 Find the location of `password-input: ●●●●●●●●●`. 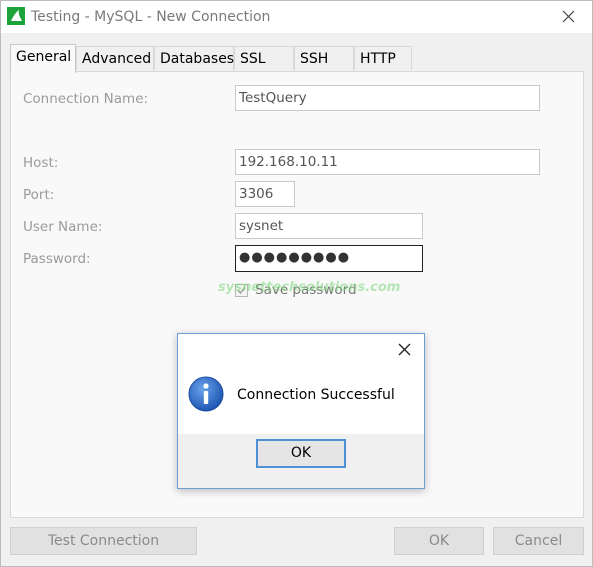

password-input: ●●●●●●●●● is located at coordinates (329, 258).